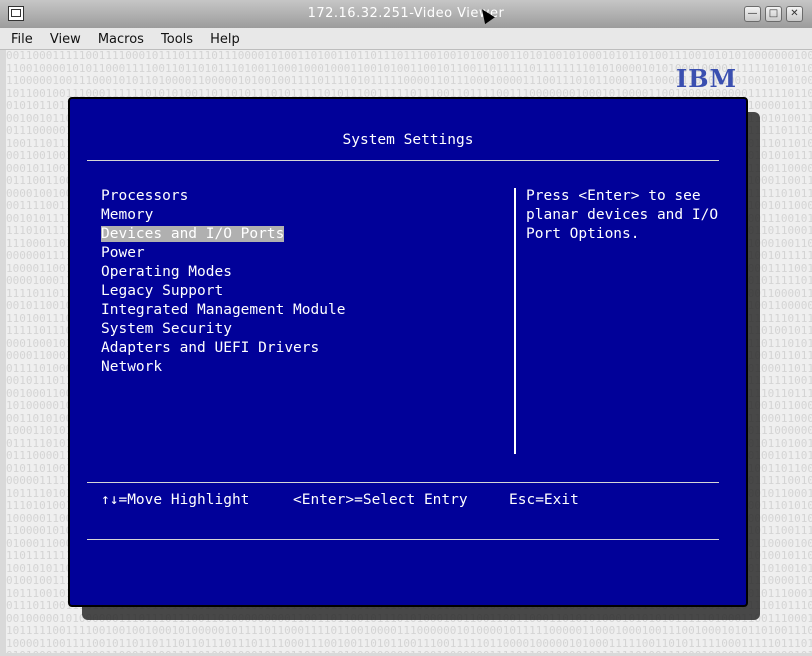 This screenshot has width=812, height=656. What do you see at coordinates (223, 291) in the screenshot?
I see `menu-entry-legacy-support: Legacy Support` at bounding box center [223, 291].